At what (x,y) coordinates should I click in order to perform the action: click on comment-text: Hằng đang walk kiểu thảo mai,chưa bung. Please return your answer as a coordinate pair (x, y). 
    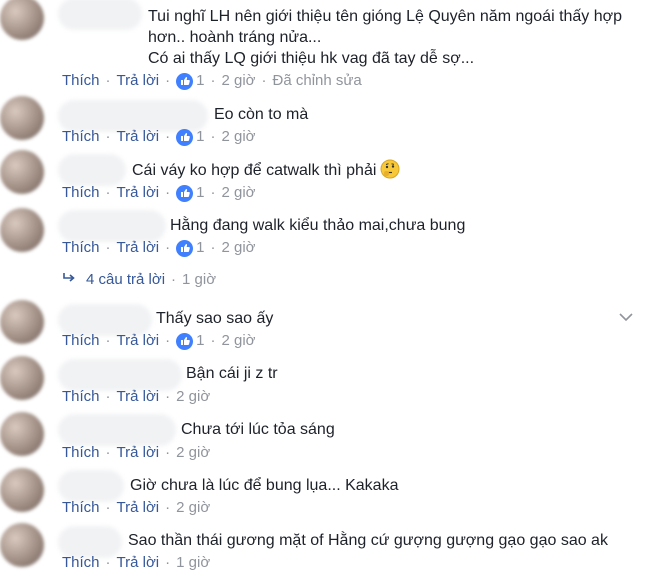
    Looking at the image, I should click on (318, 225).